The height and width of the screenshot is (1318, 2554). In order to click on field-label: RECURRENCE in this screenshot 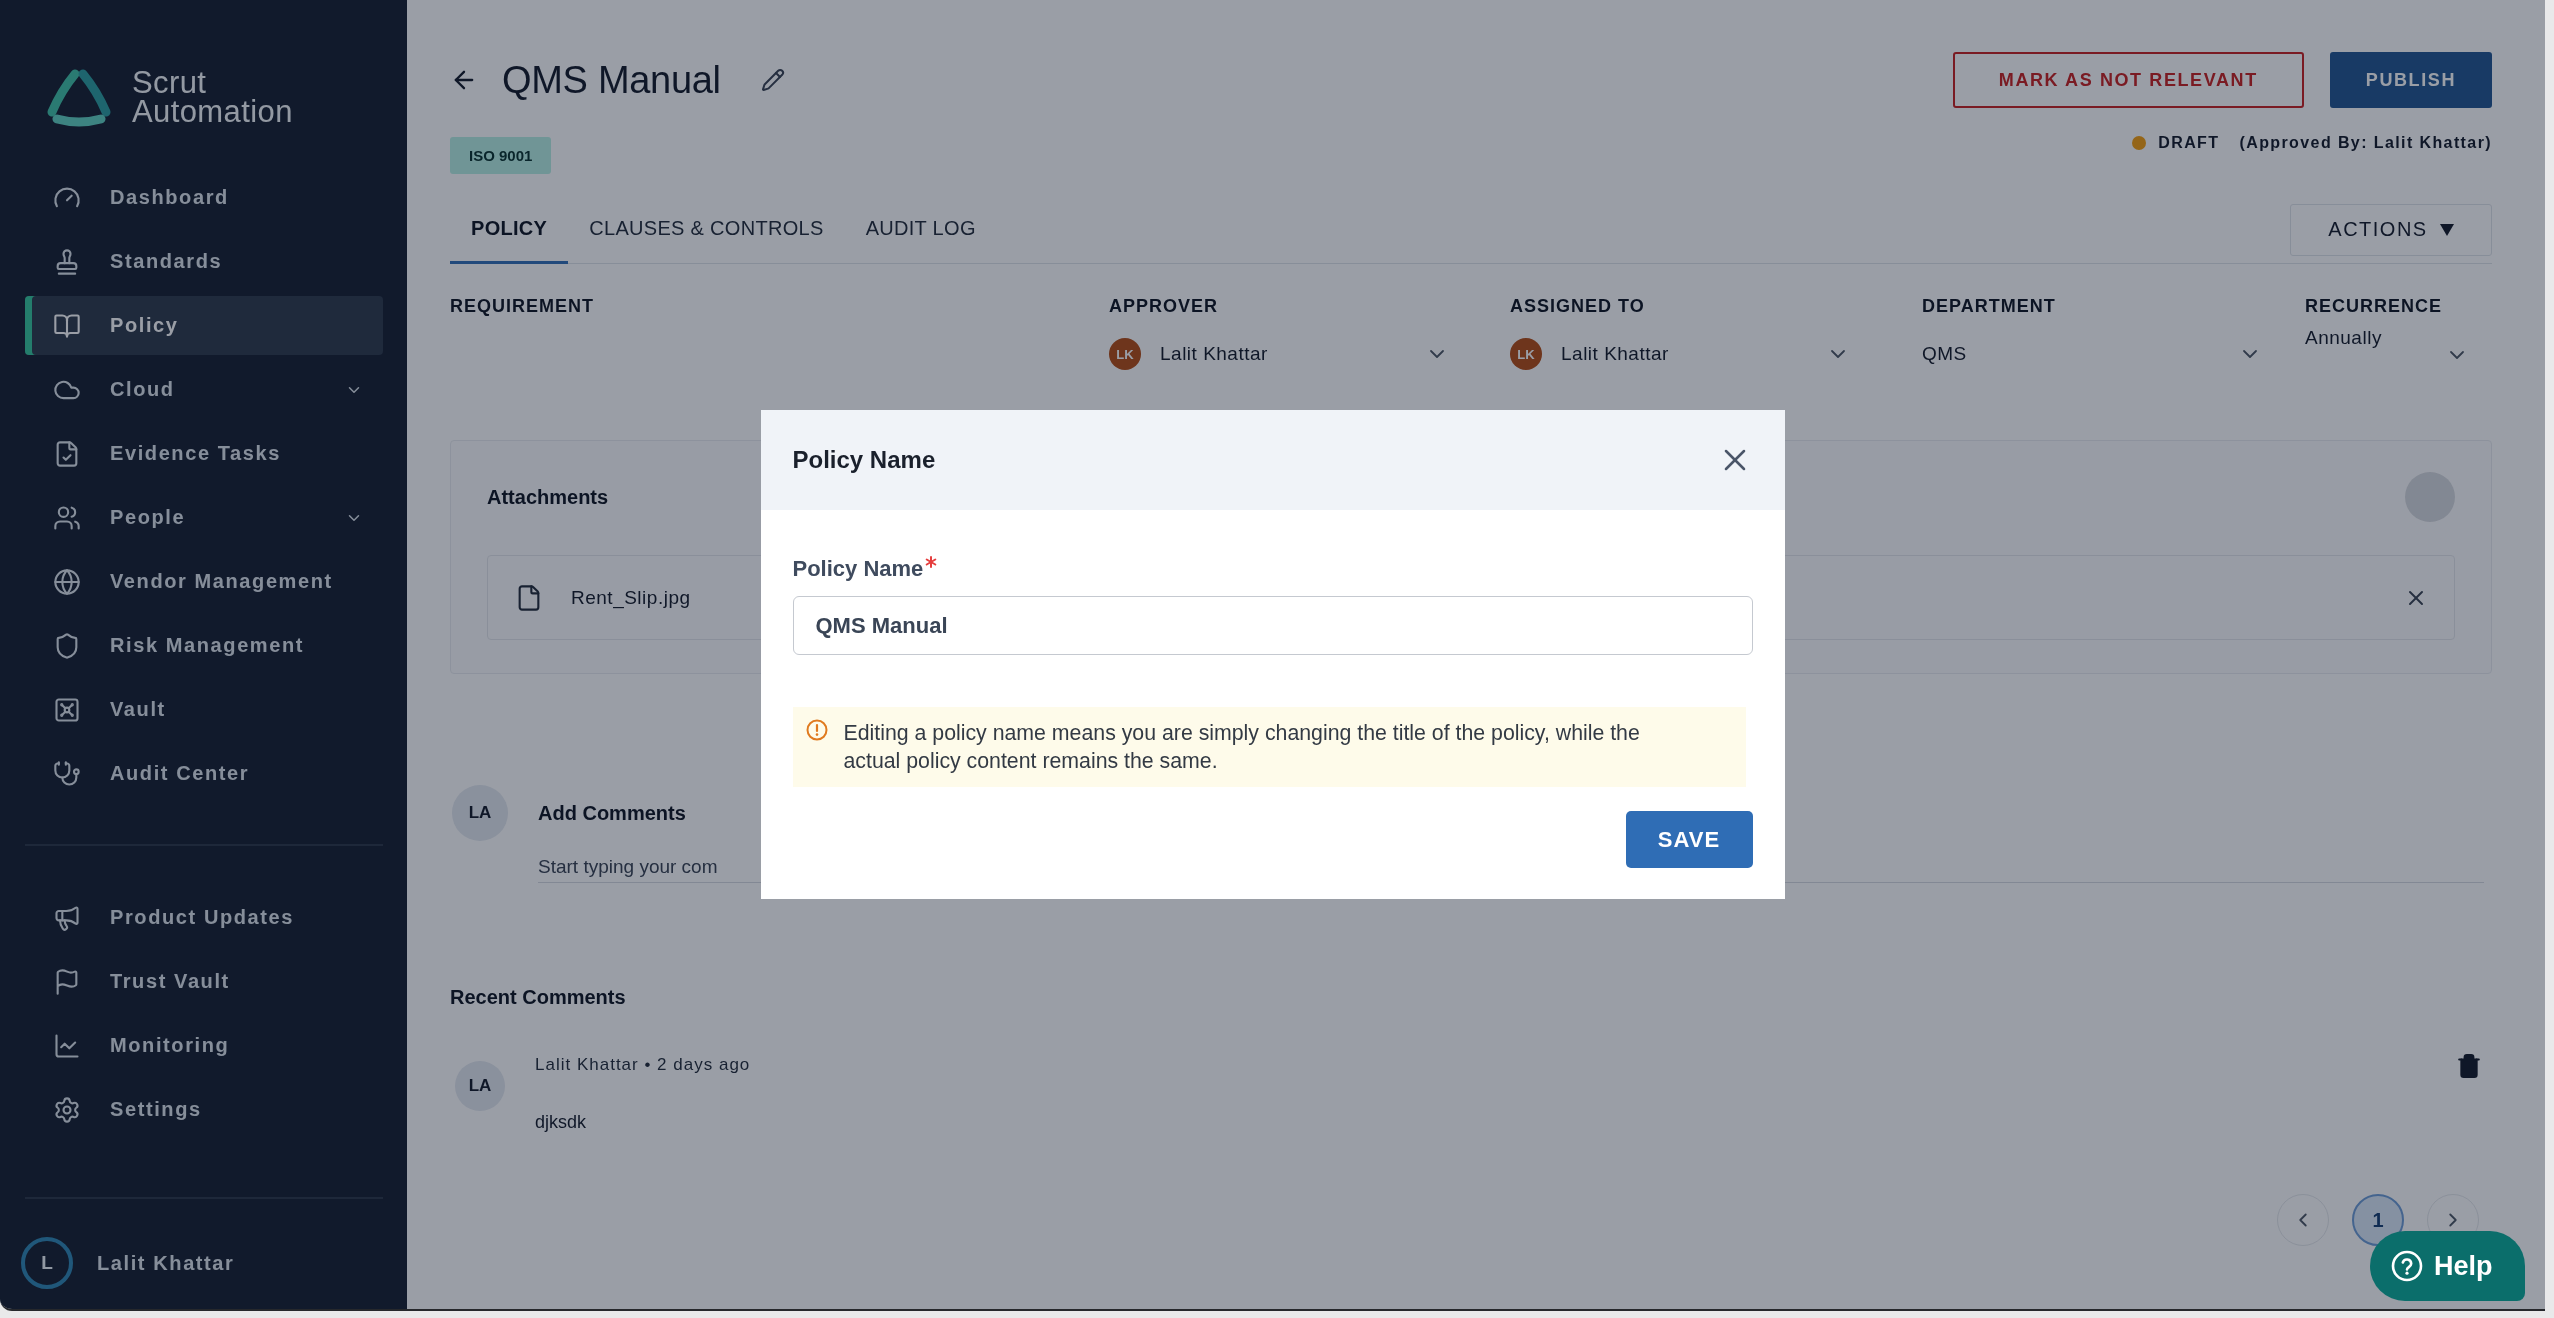, I will do `click(2373, 306)`.